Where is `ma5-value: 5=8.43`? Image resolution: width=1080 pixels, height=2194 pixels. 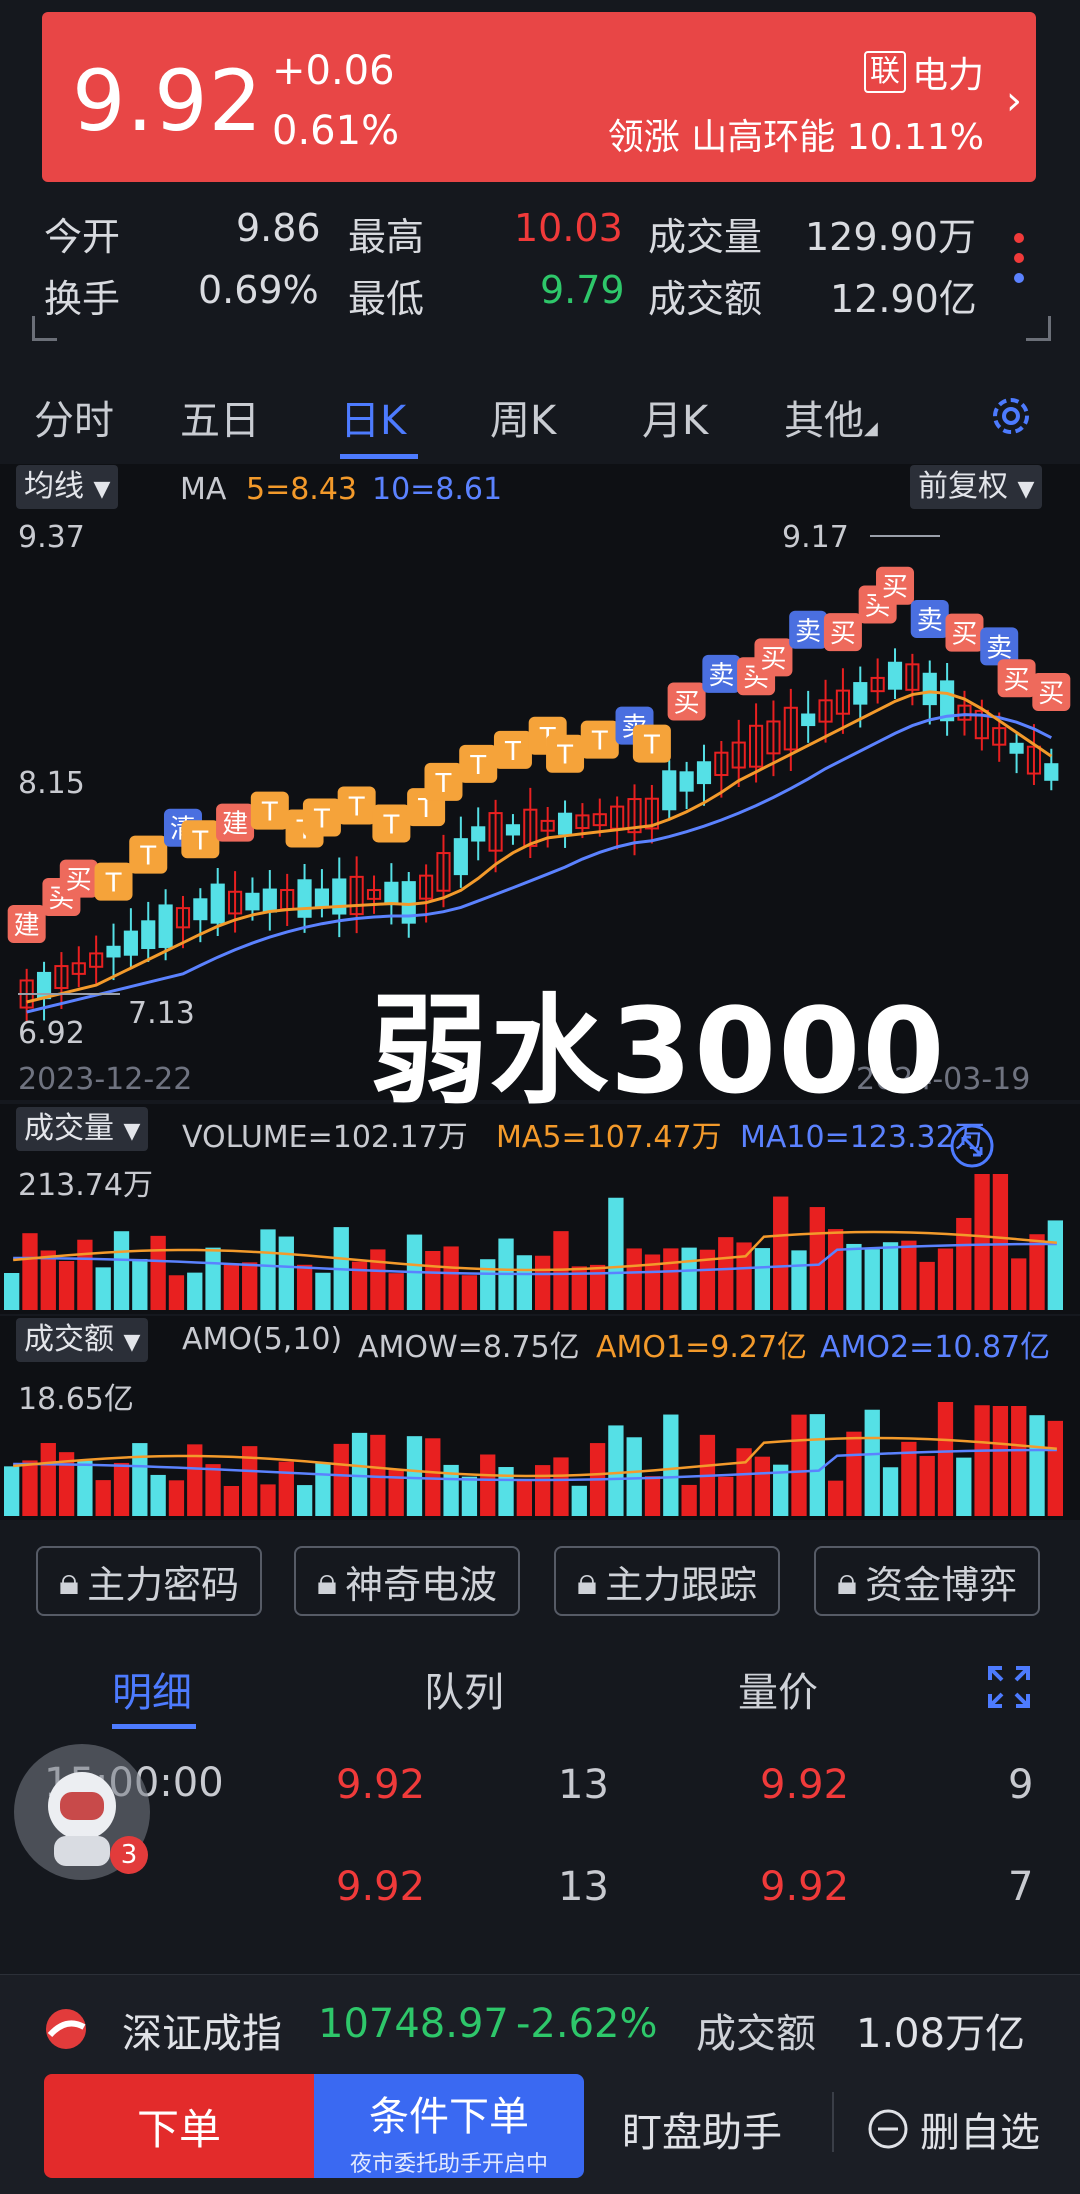 ma5-value: 5=8.43 is located at coordinates (302, 489).